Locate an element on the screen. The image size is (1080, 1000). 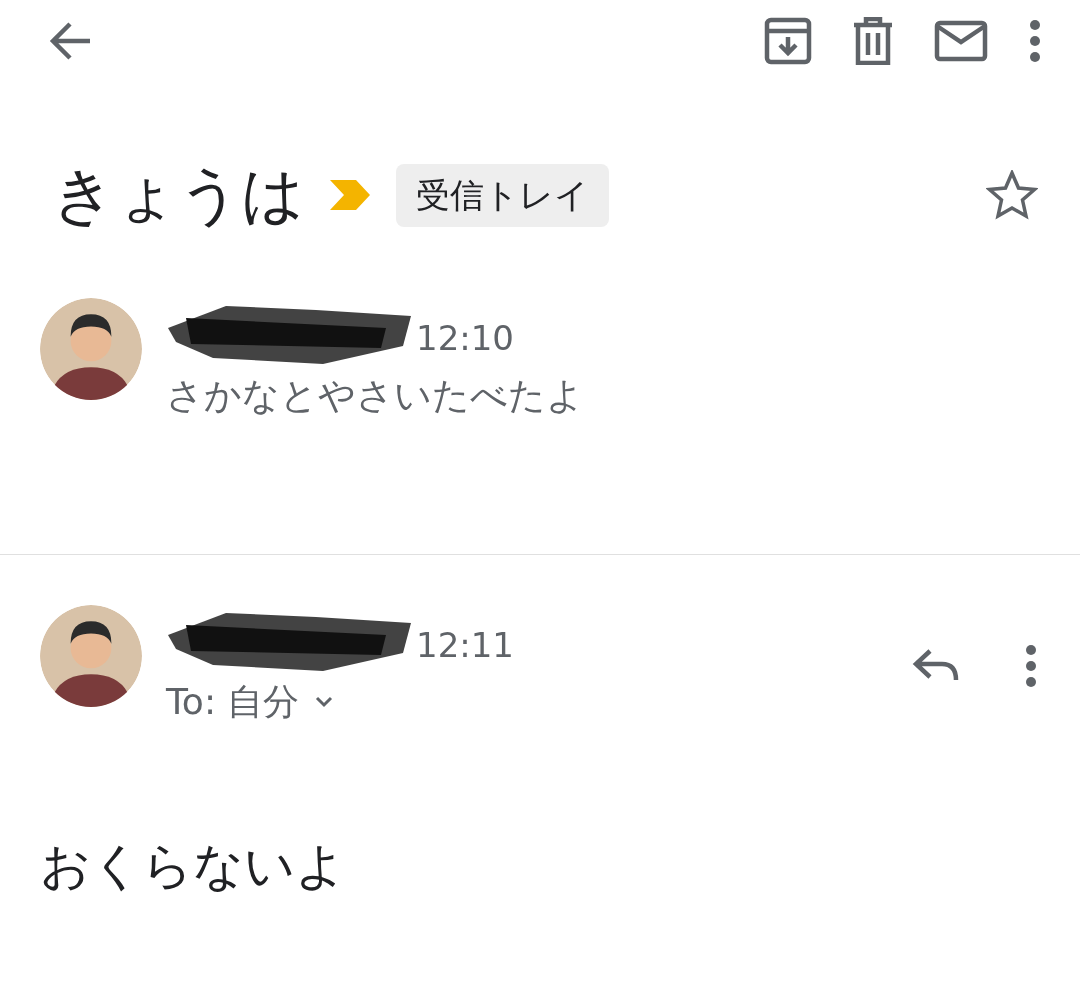
chevron-down-icon is located at coordinates (324, 701).